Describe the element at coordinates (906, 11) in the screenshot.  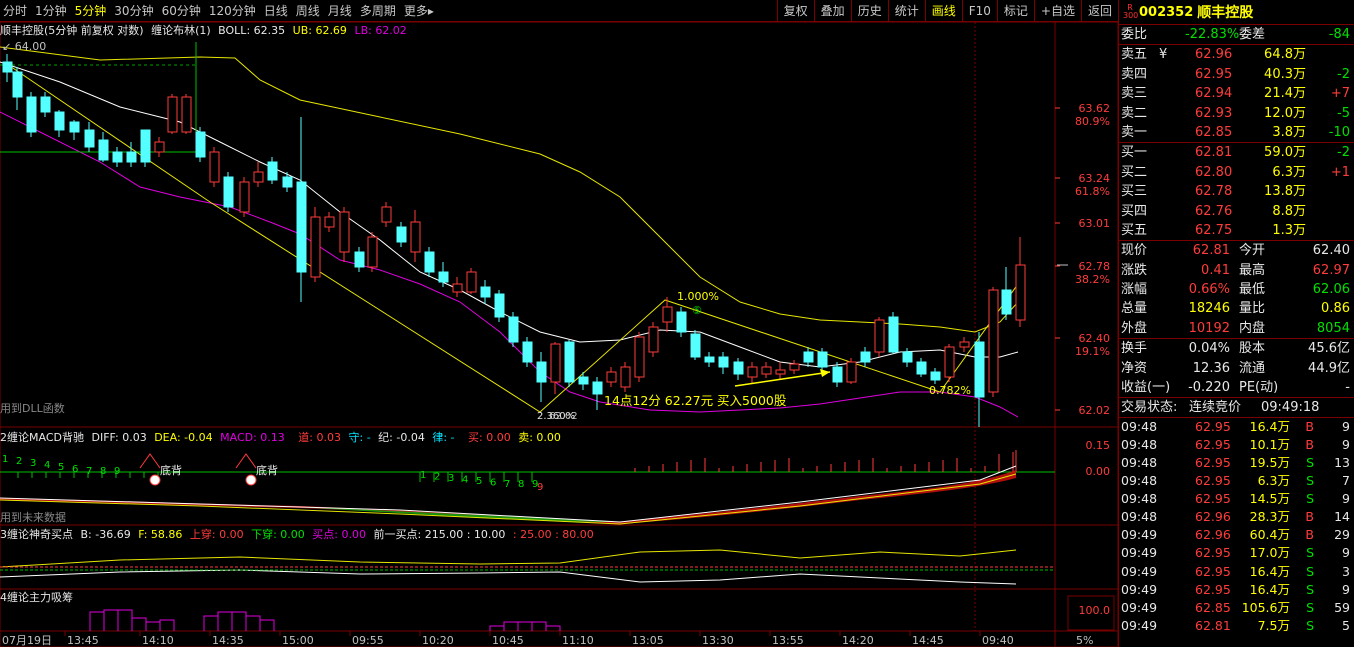
I see `tool-button-3: 统计` at that location.